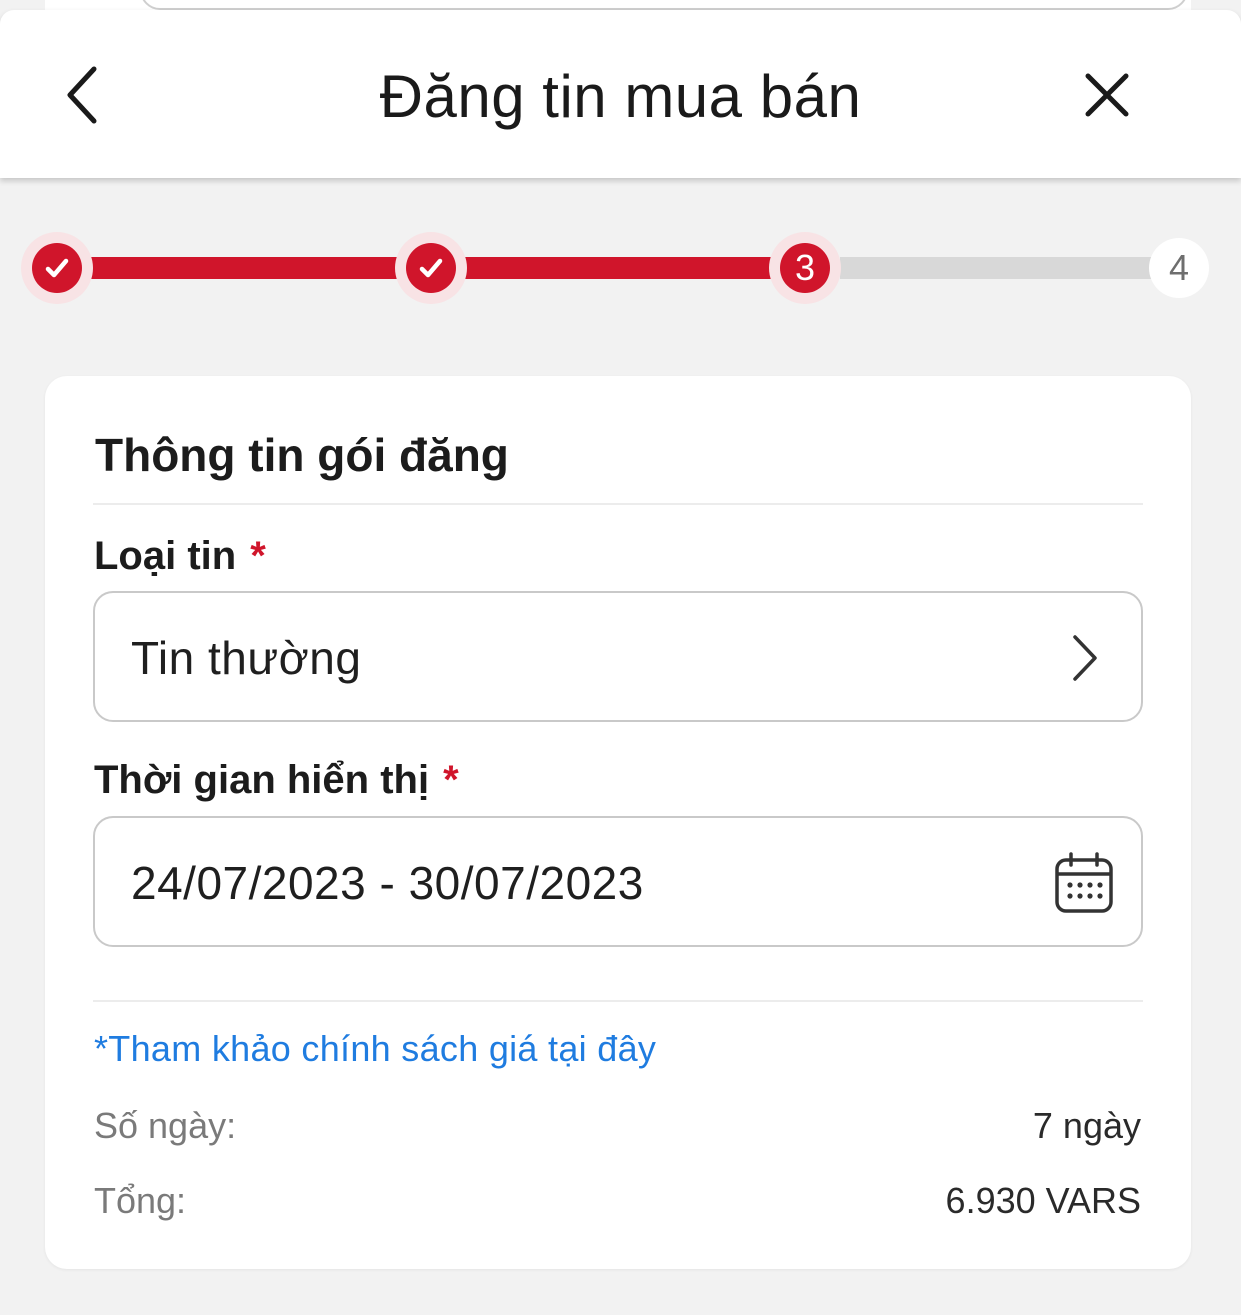 Image resolution: width=1241 pixels, height=1315 pixels. I want to click on total-value: 6.930 VARS, so click(1043, 1200).